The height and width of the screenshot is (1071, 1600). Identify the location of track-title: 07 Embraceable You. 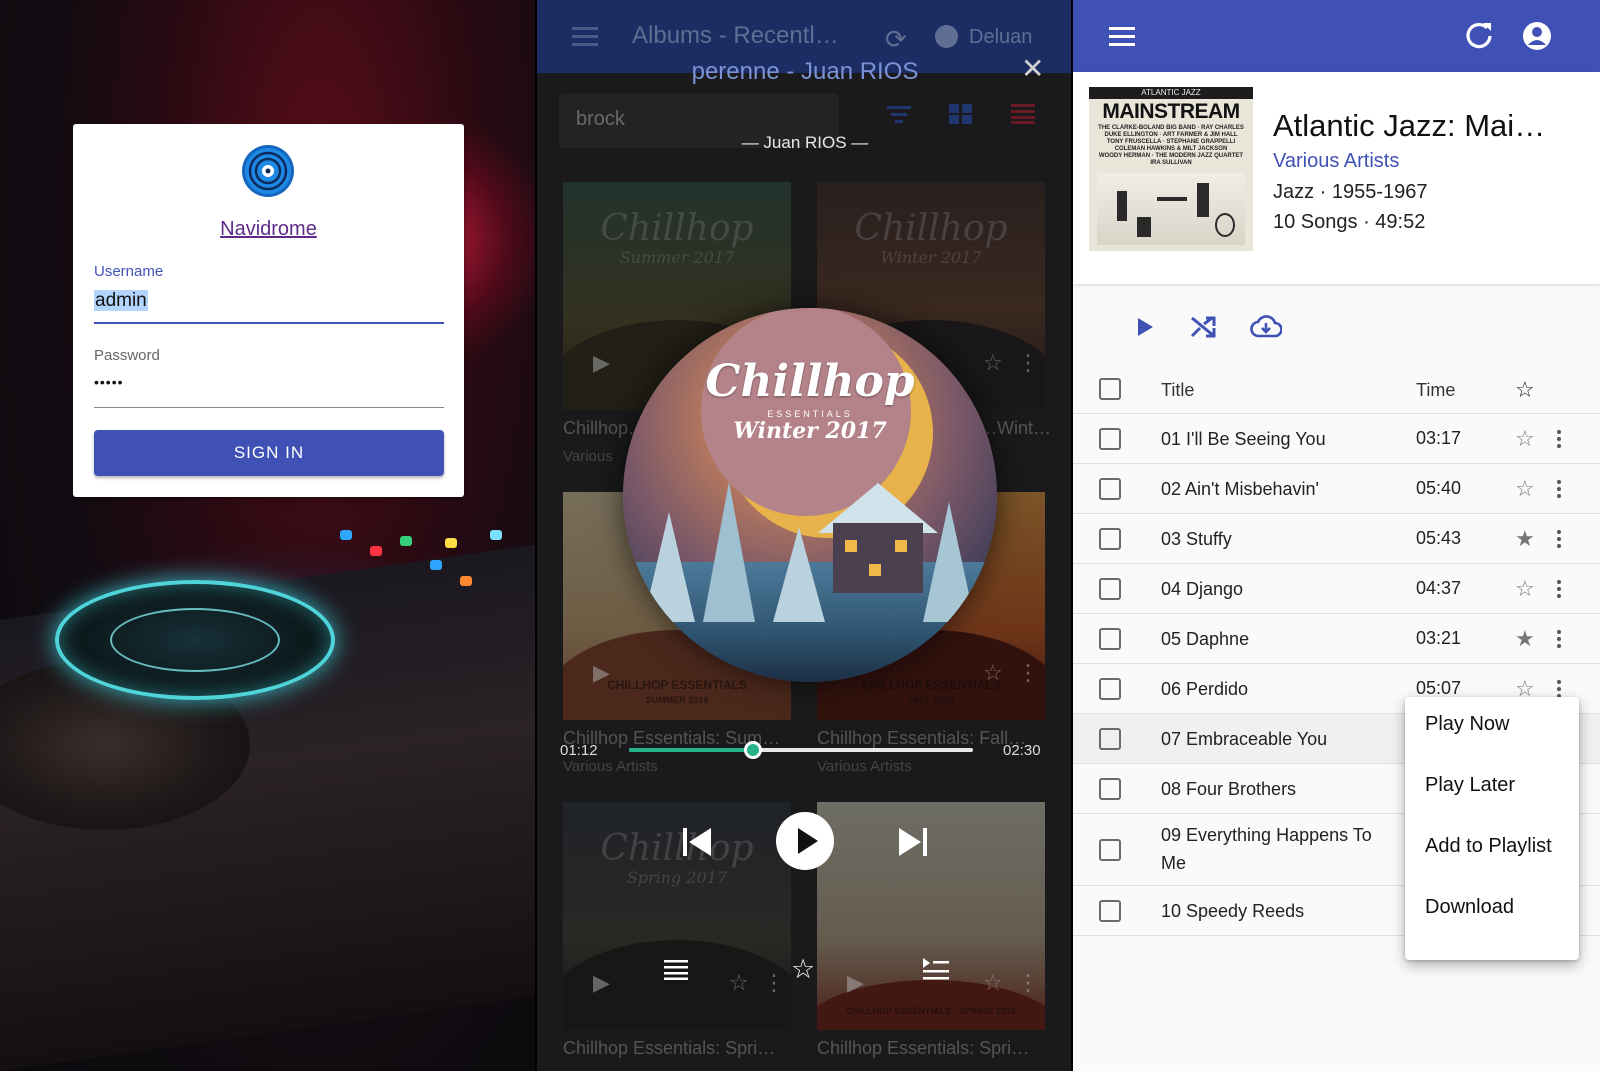
(1244, 739).